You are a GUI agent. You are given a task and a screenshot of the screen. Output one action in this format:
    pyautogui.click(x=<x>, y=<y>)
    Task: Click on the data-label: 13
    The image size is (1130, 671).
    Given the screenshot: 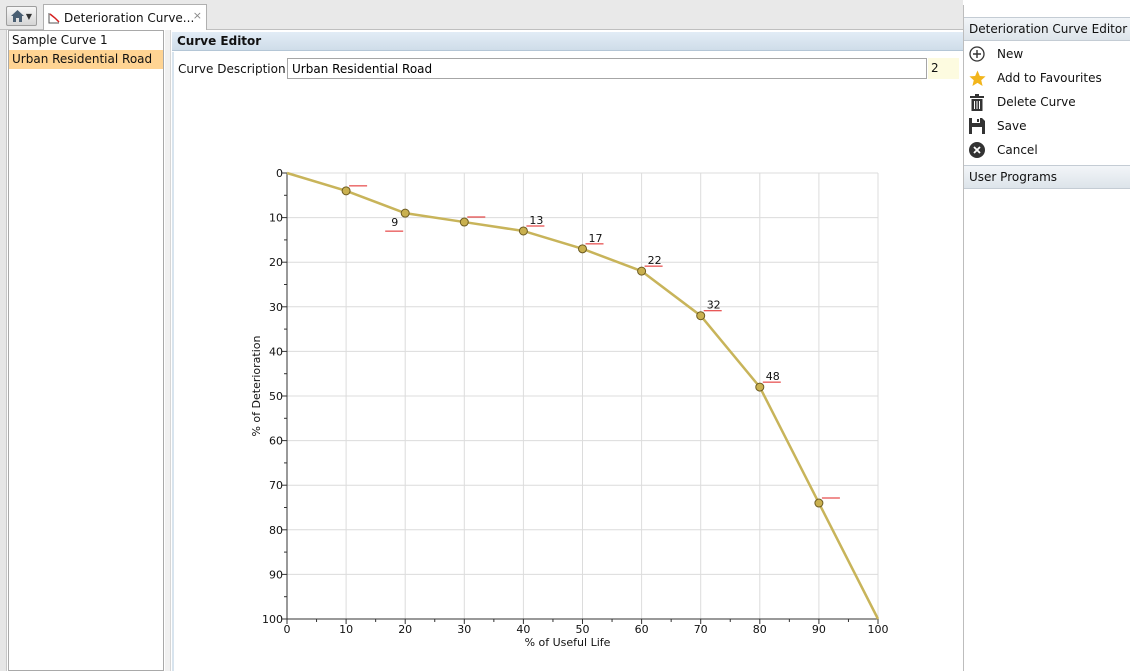 What is the action you would take?
    pyautogui.click(x=536, y=220)
    